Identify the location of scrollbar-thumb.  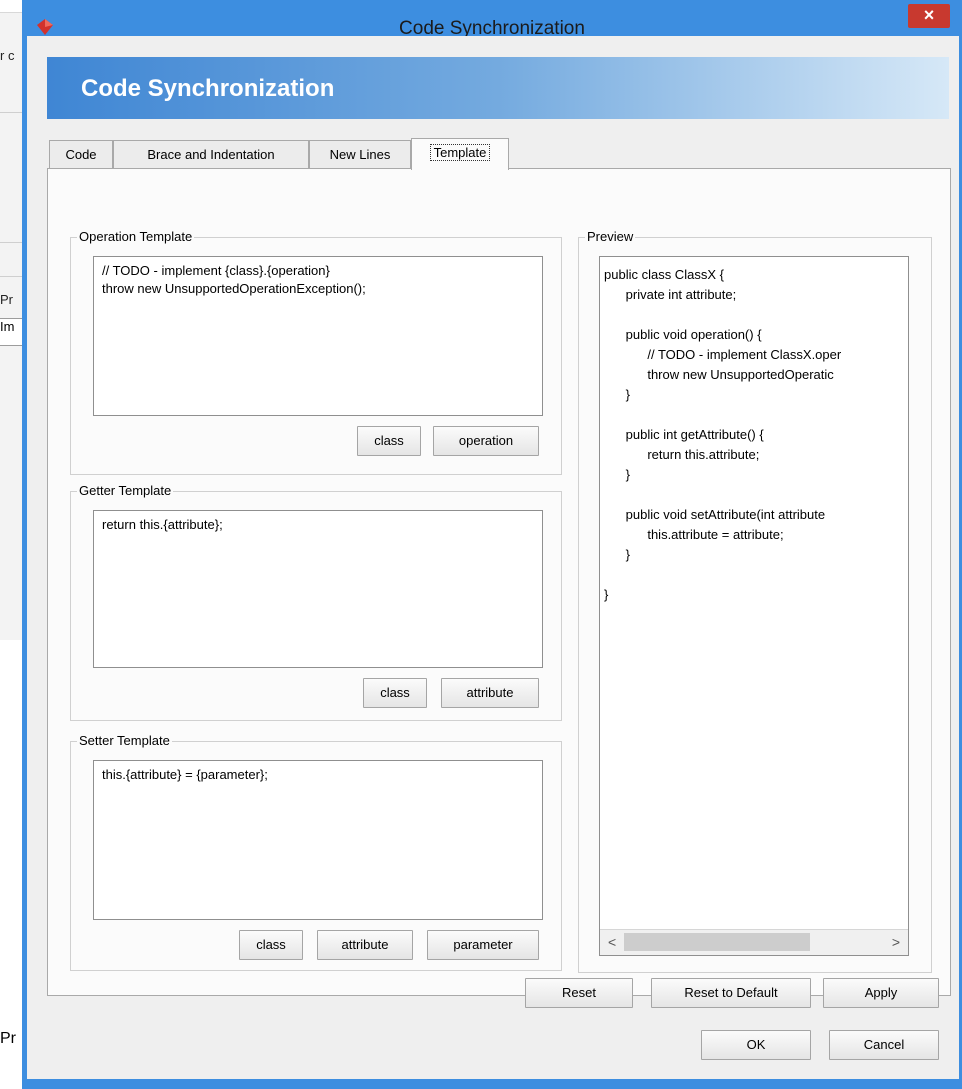
(717, 942).